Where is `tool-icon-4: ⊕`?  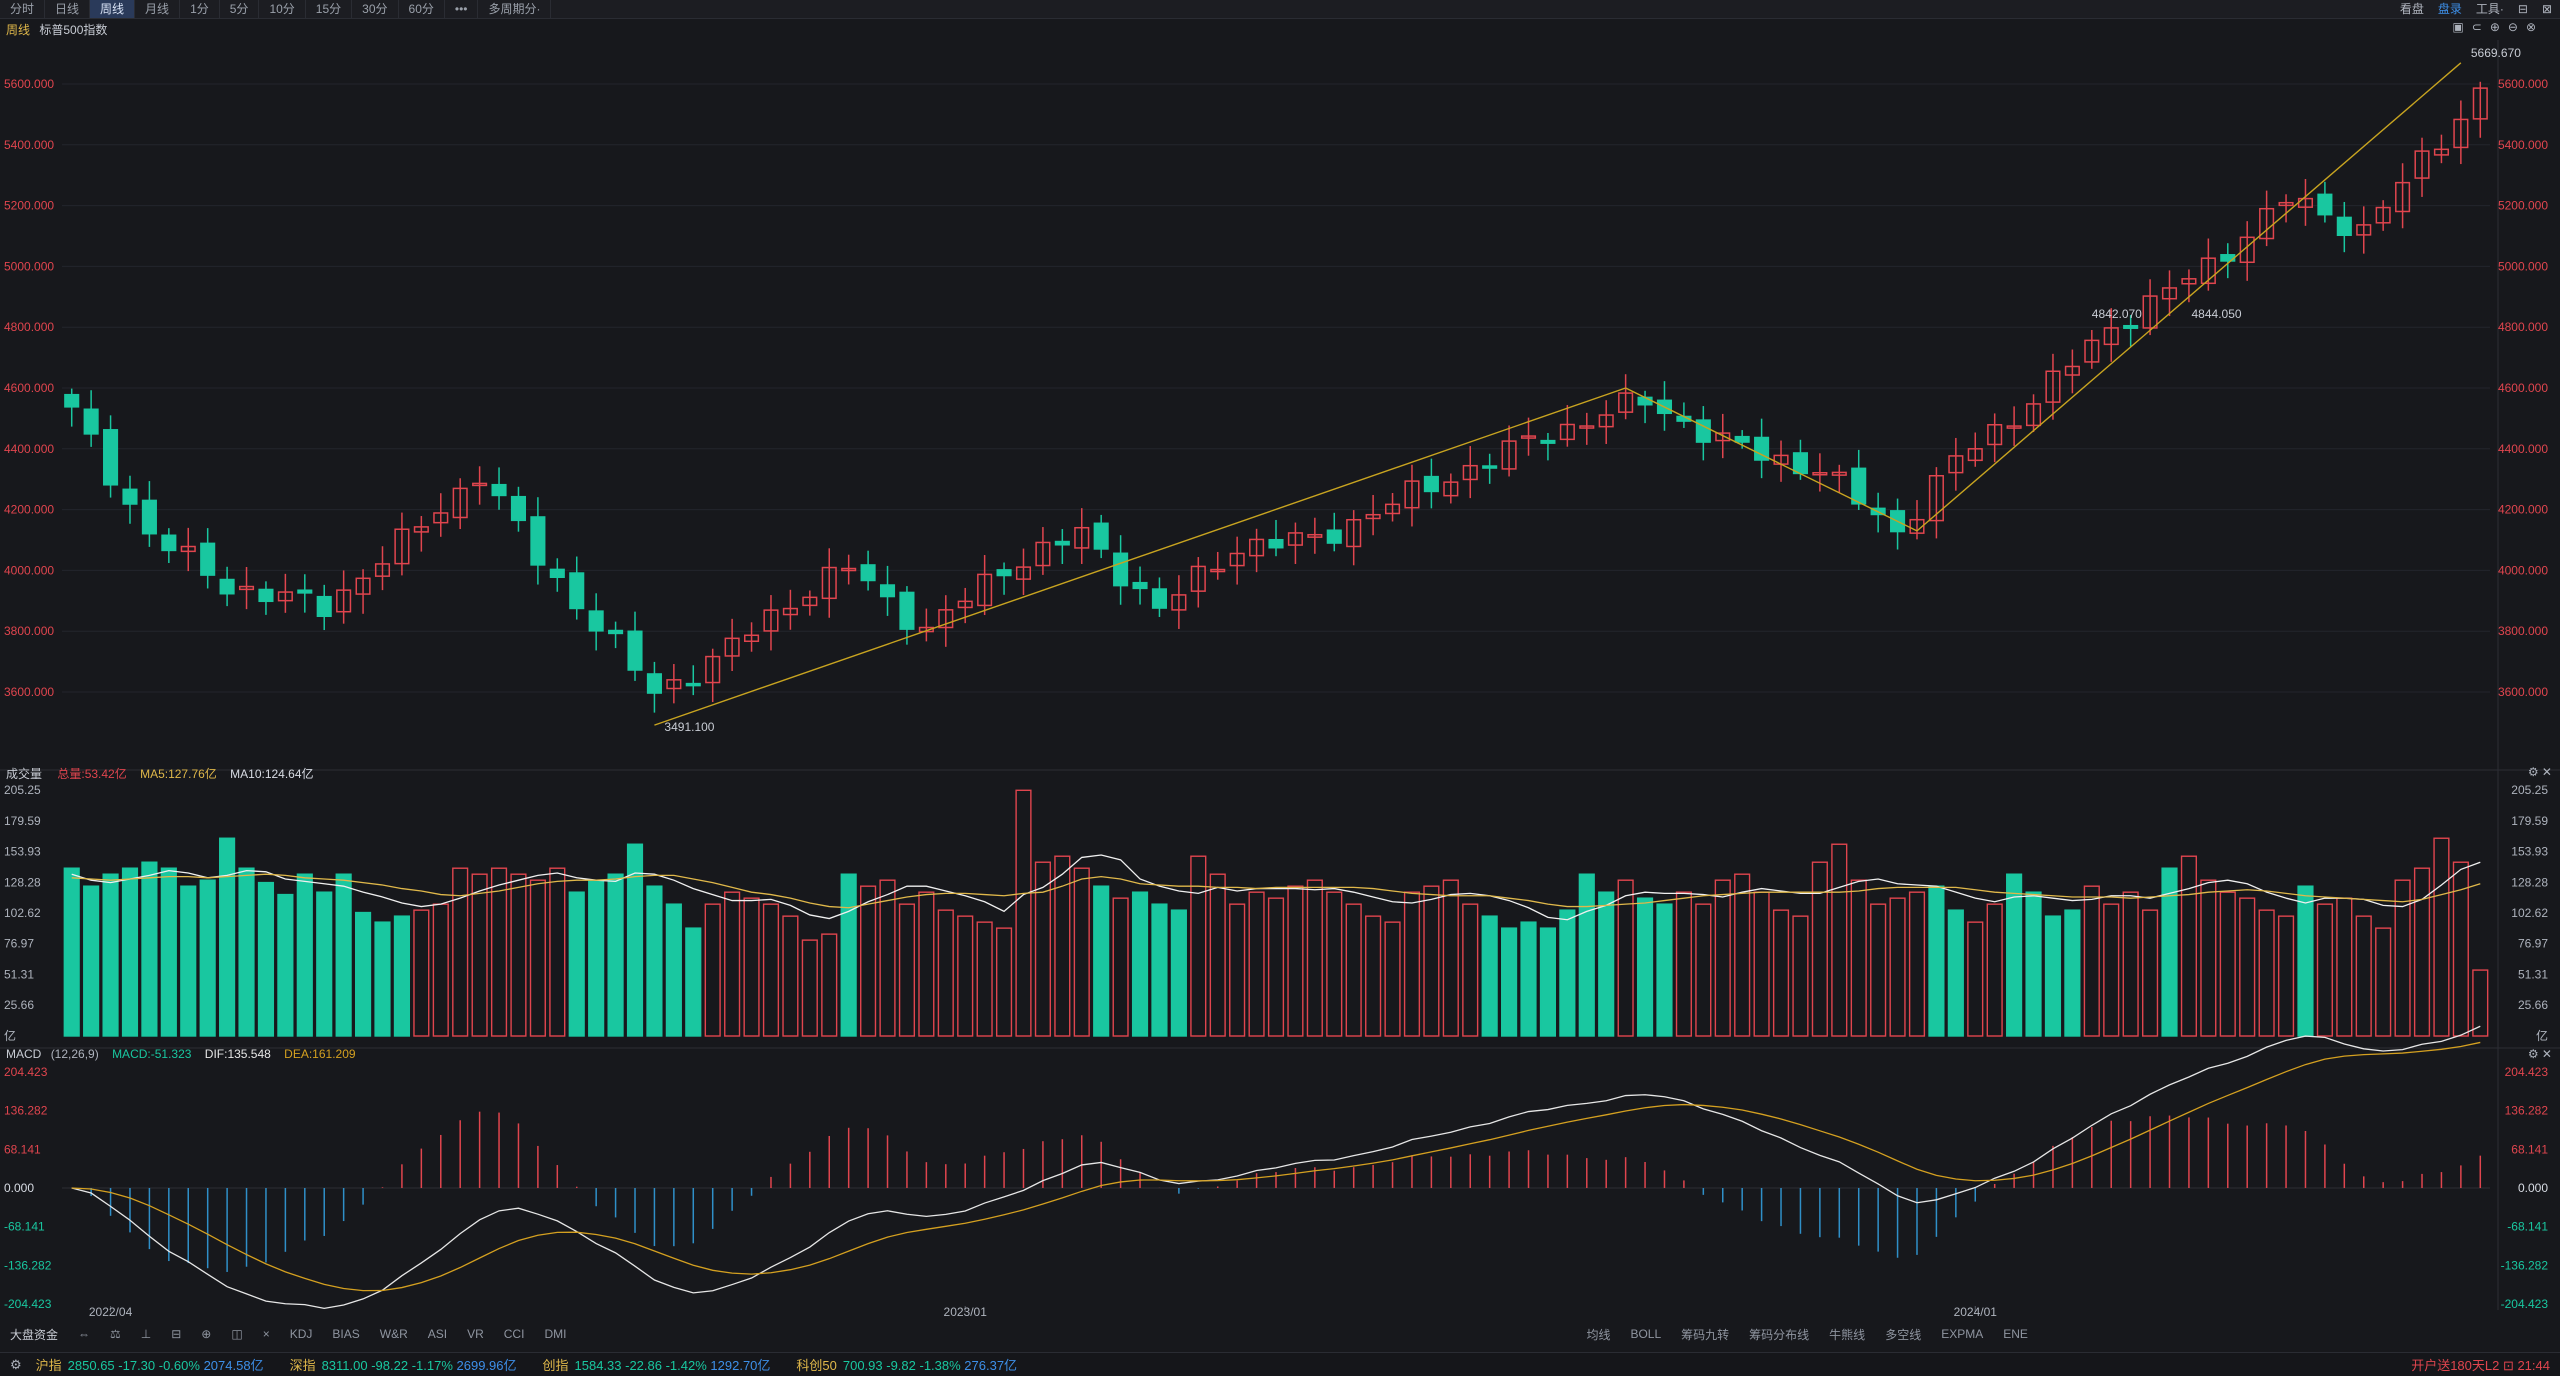 tool-icon-4: ⊕ is located at coordinates (206, 1334).